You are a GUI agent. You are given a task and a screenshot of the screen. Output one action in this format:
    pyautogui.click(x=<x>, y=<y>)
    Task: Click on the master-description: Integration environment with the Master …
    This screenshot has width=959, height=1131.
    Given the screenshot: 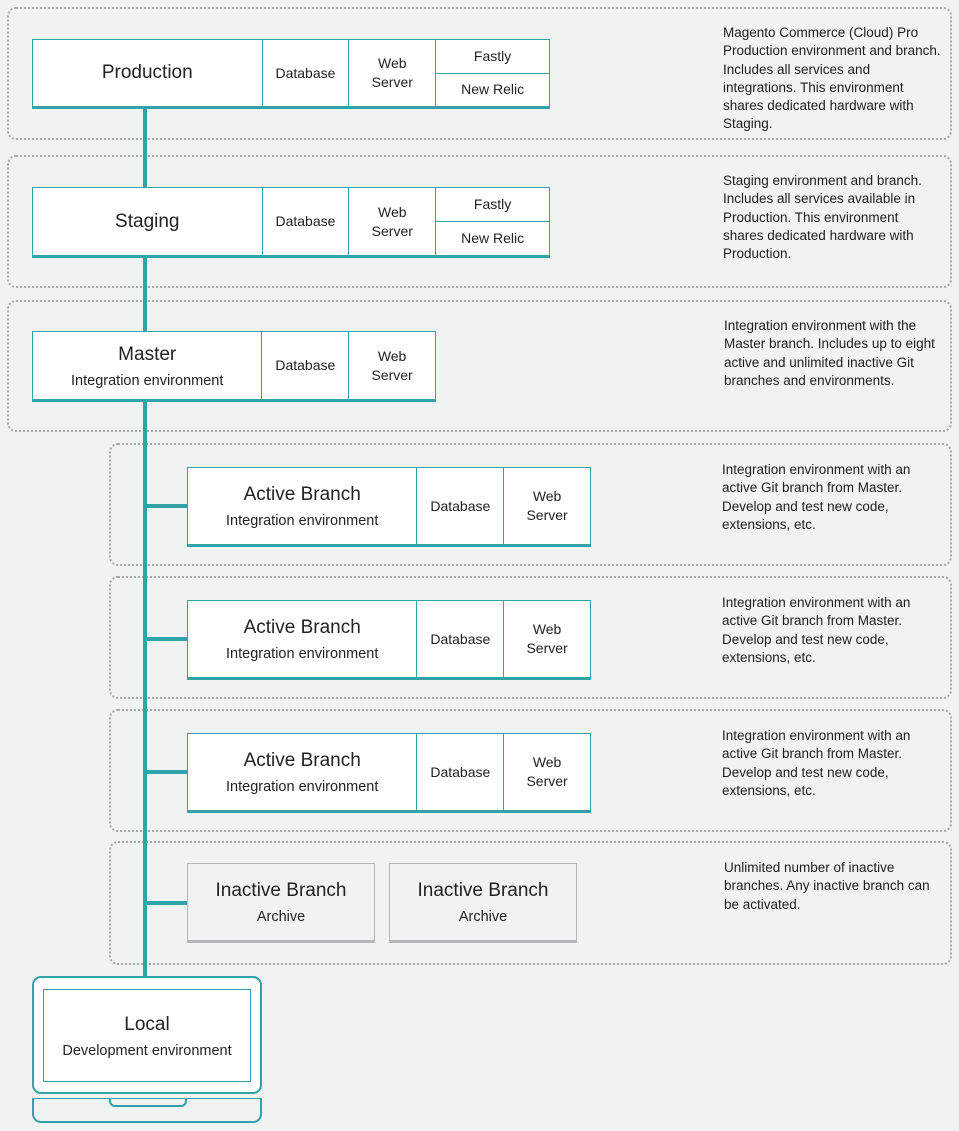 What is the action you would take?
    pyautogui.click(x=829, y=353)
    